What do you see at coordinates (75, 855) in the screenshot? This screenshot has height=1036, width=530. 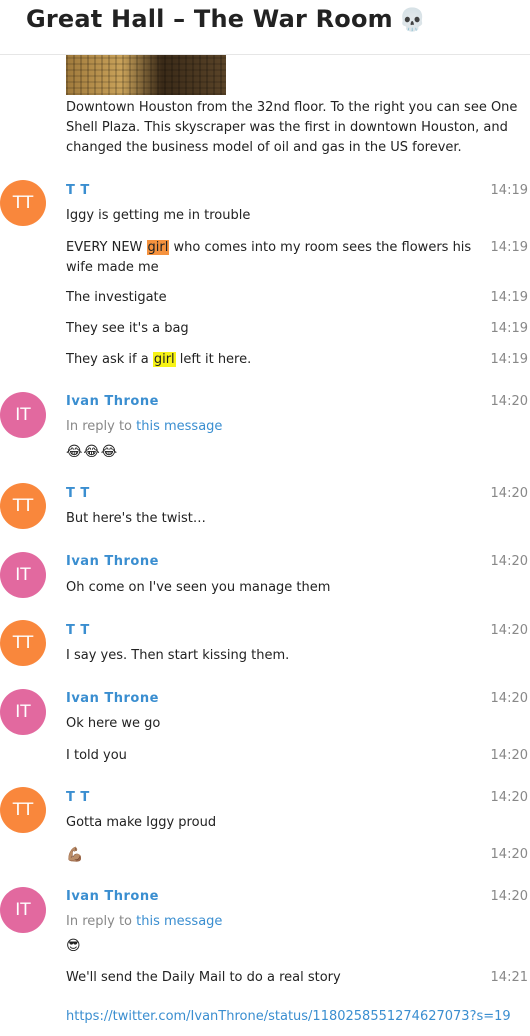 I see `flexed-biceps-icon: 💪🏽` at bounding box center [75, 855].